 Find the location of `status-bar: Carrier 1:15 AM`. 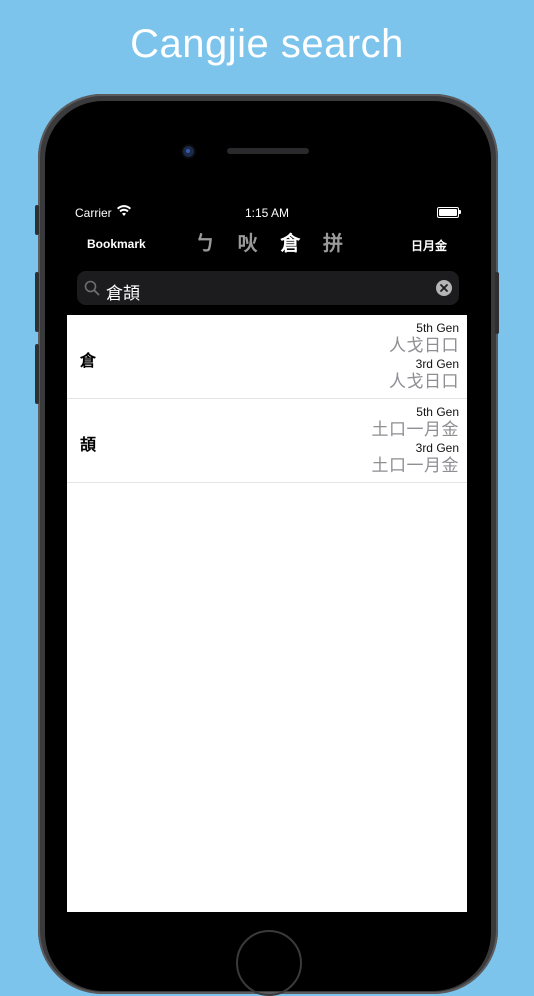

status-bar: Carrier 1:15 AM is located at coordinates (267, 212).